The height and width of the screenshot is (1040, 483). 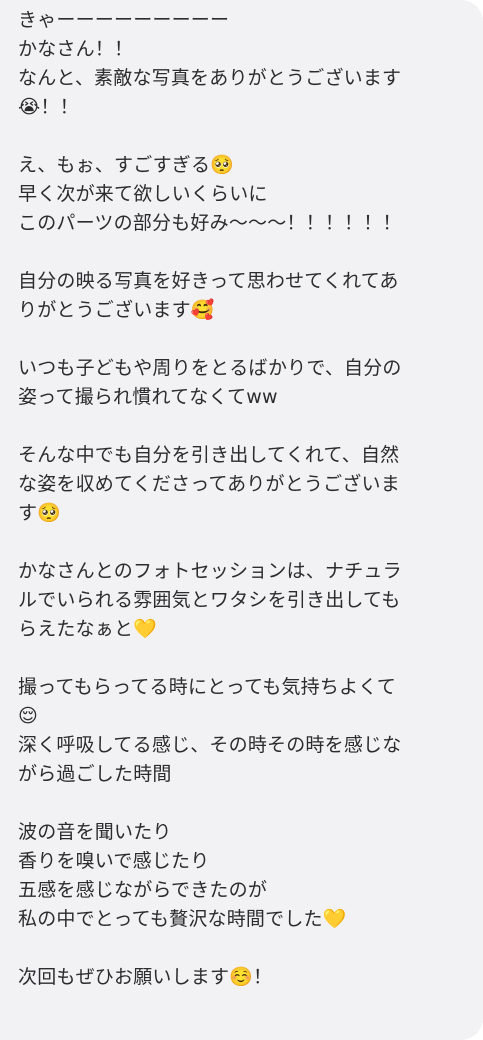 What do you see at coordinates (182, 919) in the screenshot?
I see `message-line: 私の中でとっても贅沢な時間でした💛` at bounding box center [182, 919].